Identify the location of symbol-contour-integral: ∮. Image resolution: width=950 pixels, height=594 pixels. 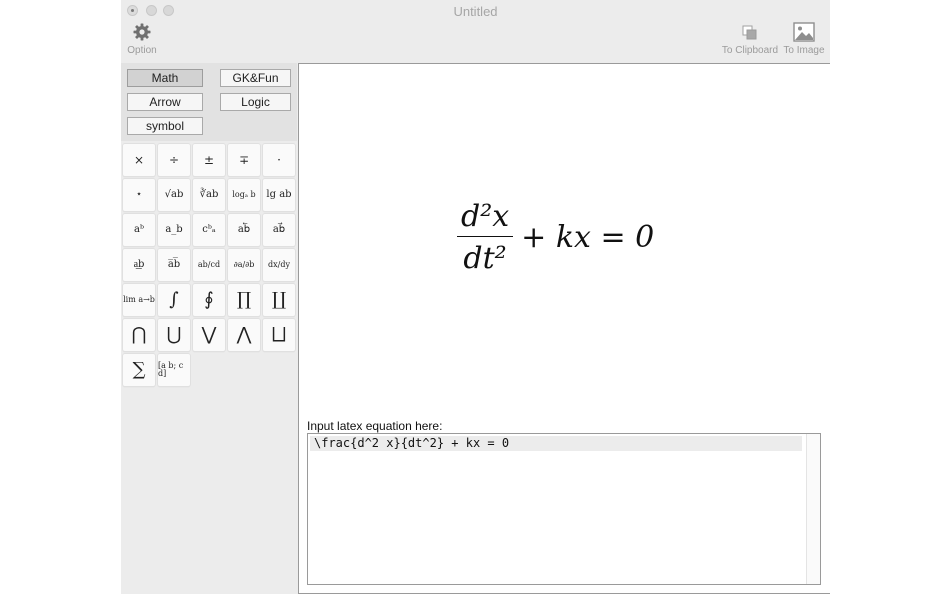
(209, 300).